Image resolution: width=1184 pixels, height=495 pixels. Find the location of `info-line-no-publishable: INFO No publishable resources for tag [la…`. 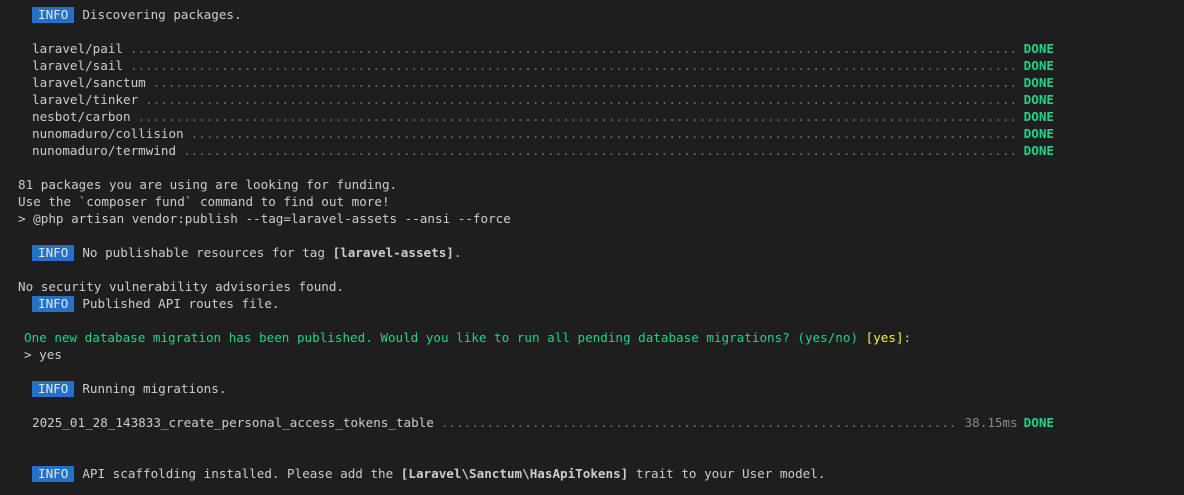

info-line-no-publishable: INFO No publishable resources for tag [la… is located at coordinates (246, 252).